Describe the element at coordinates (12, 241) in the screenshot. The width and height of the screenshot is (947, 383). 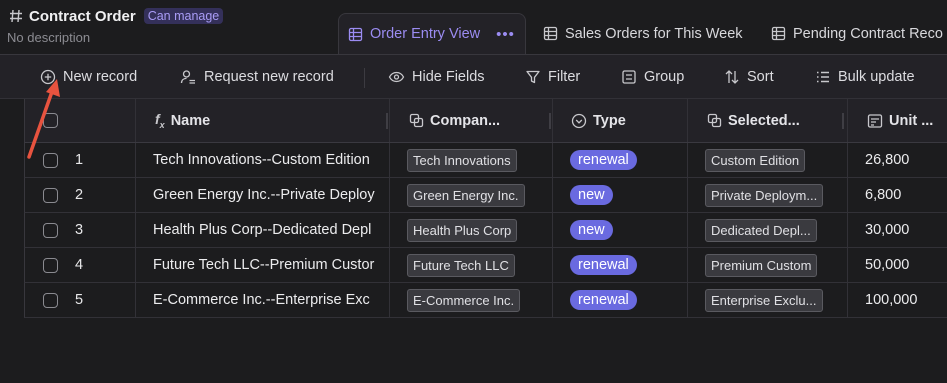
I see `row-gutter` at that location.